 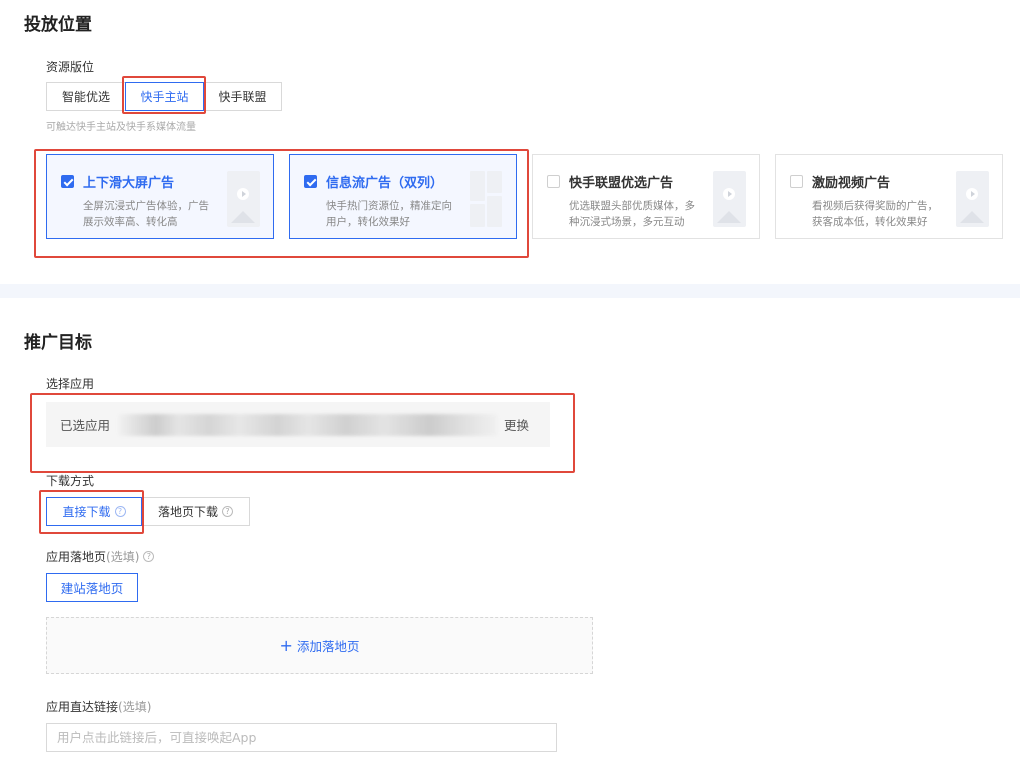 What do you see at coordinates (632, 214) in the screenshot?
I see `card-description: 优选联盟头部优质媒体，多种沉浸式场景，多元互动` at bounding box center [632, 214].